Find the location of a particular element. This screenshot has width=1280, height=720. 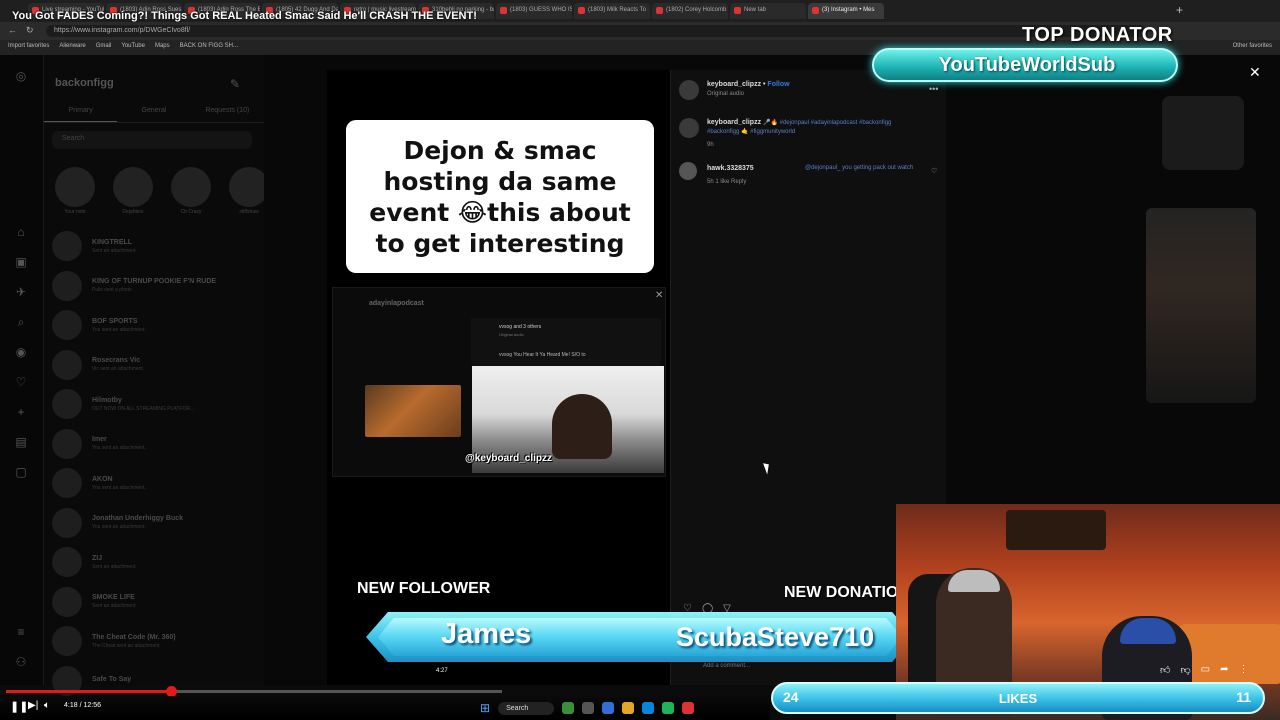

comment-username: hawk.3328375 is located at coordinates (730, 168).